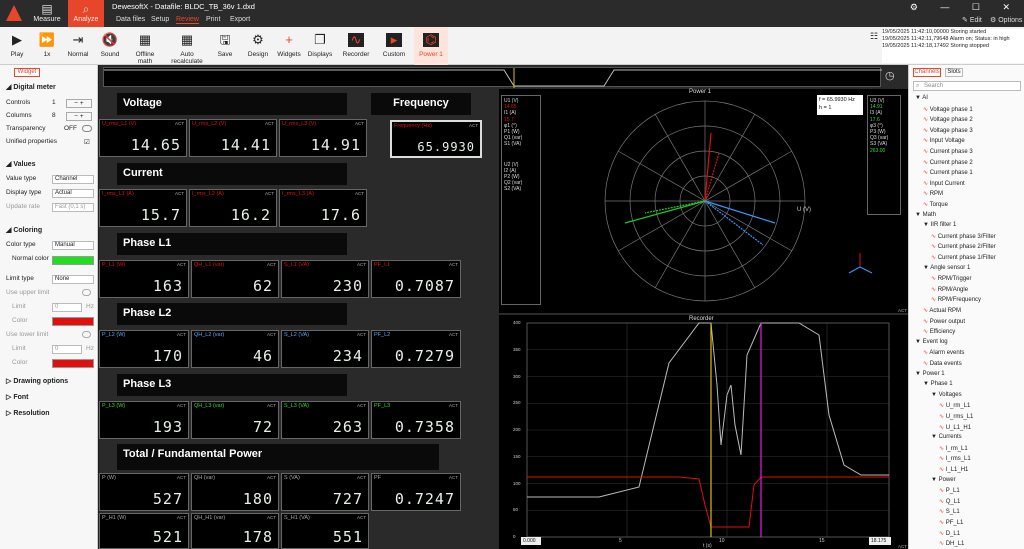 The width and height of the screenshot is (1024, 549). I want to click on meter-q-total: QH (var) ACT 180, so click(235, 492).